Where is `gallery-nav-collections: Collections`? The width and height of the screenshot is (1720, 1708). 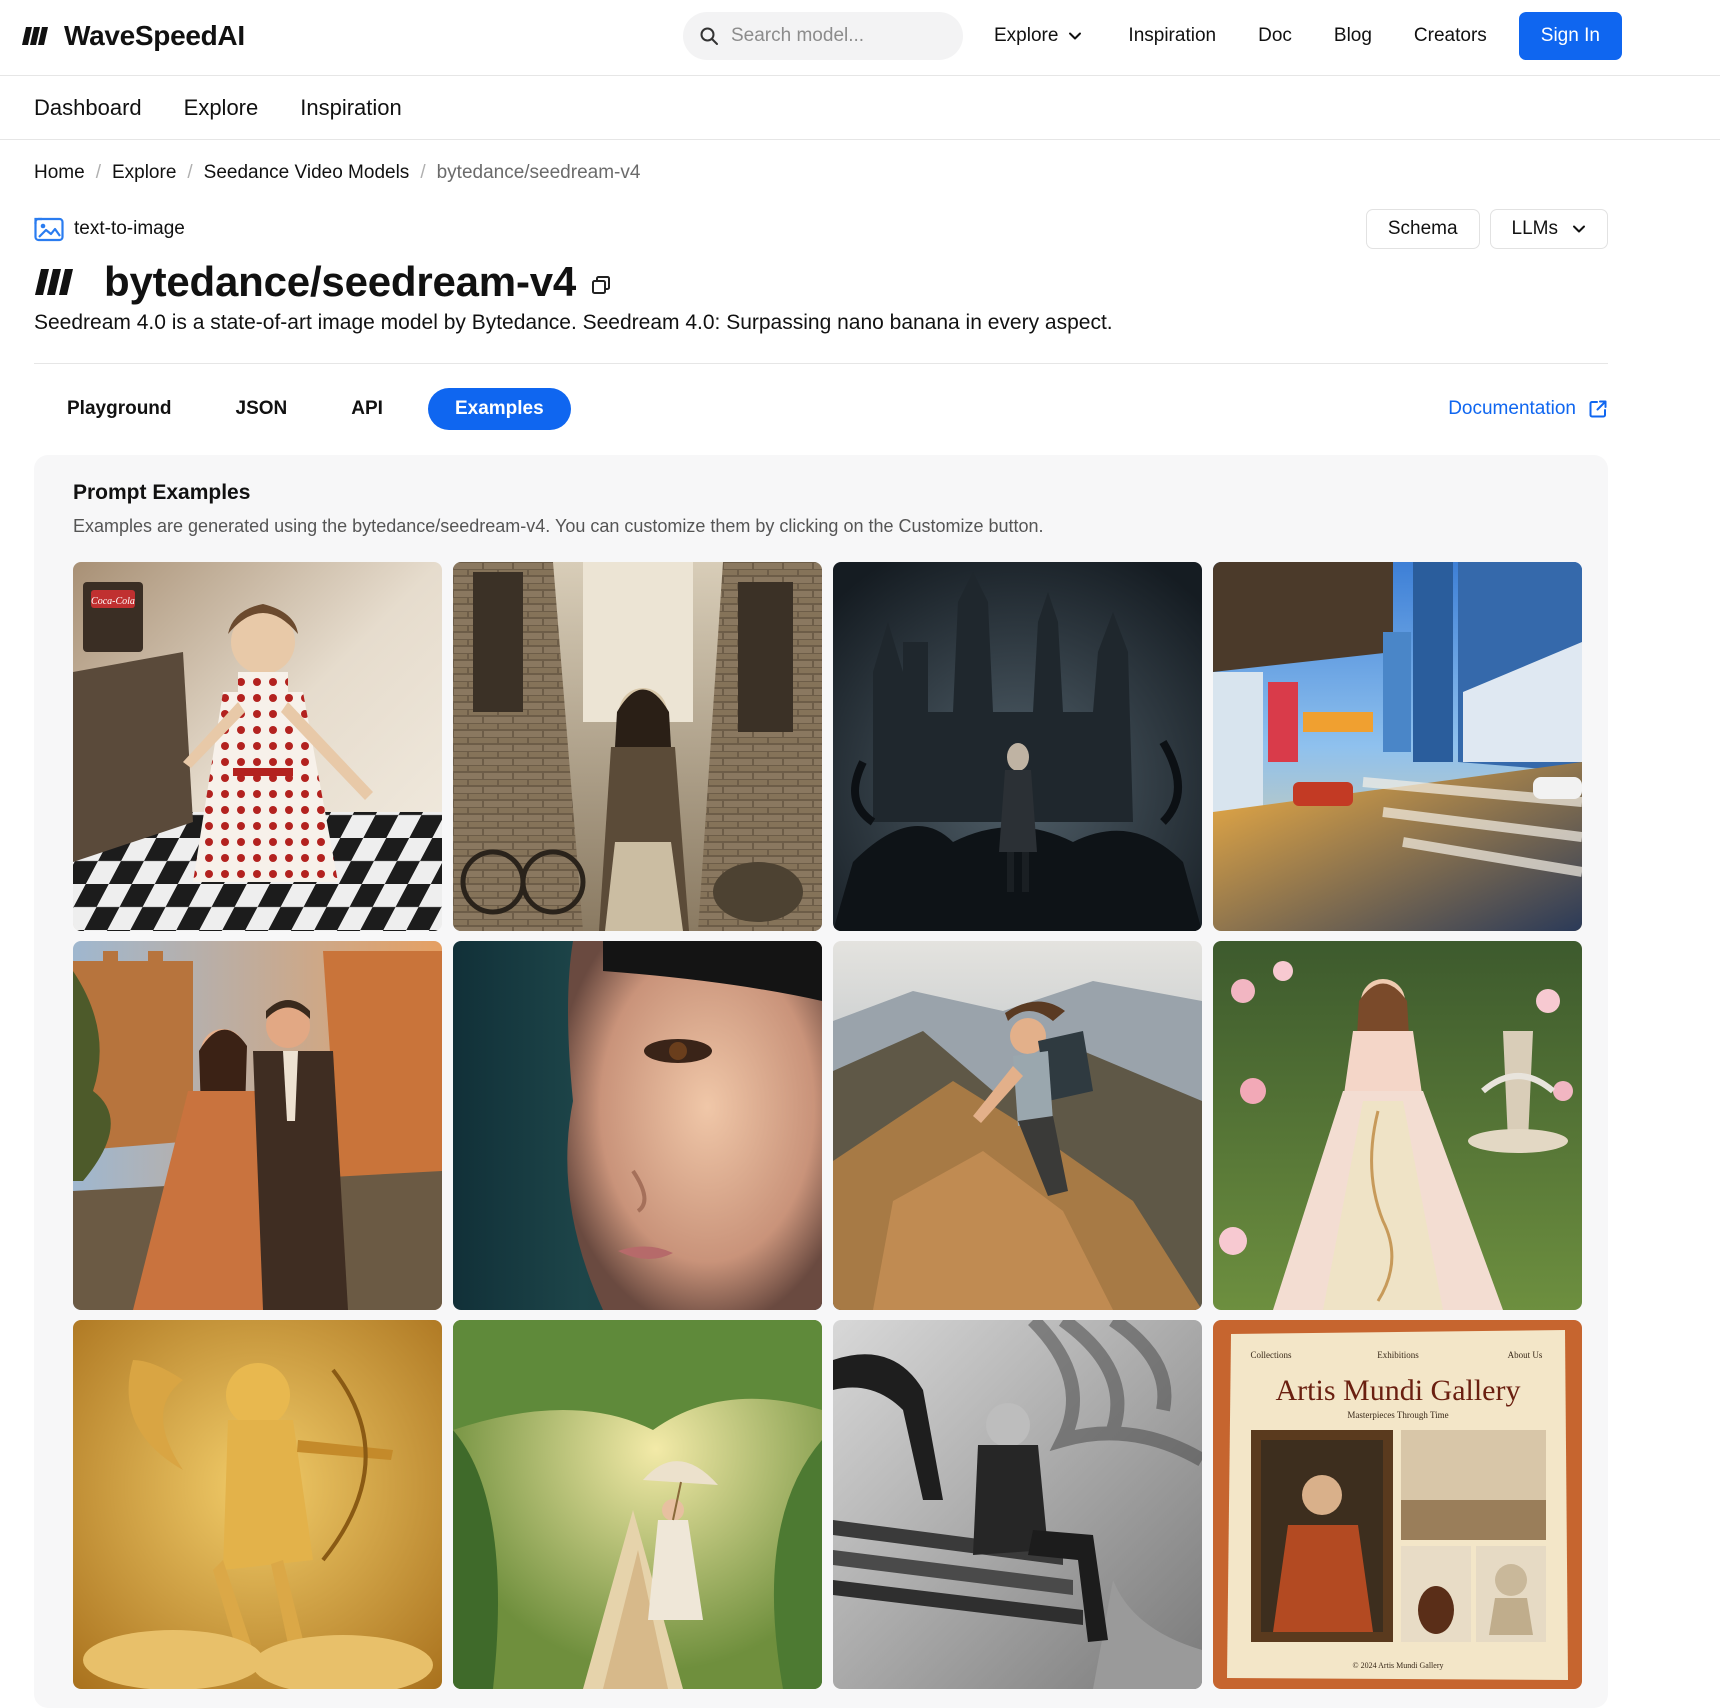
gallery-nav-collections: Collections is located at coordinates (1271, 1355).